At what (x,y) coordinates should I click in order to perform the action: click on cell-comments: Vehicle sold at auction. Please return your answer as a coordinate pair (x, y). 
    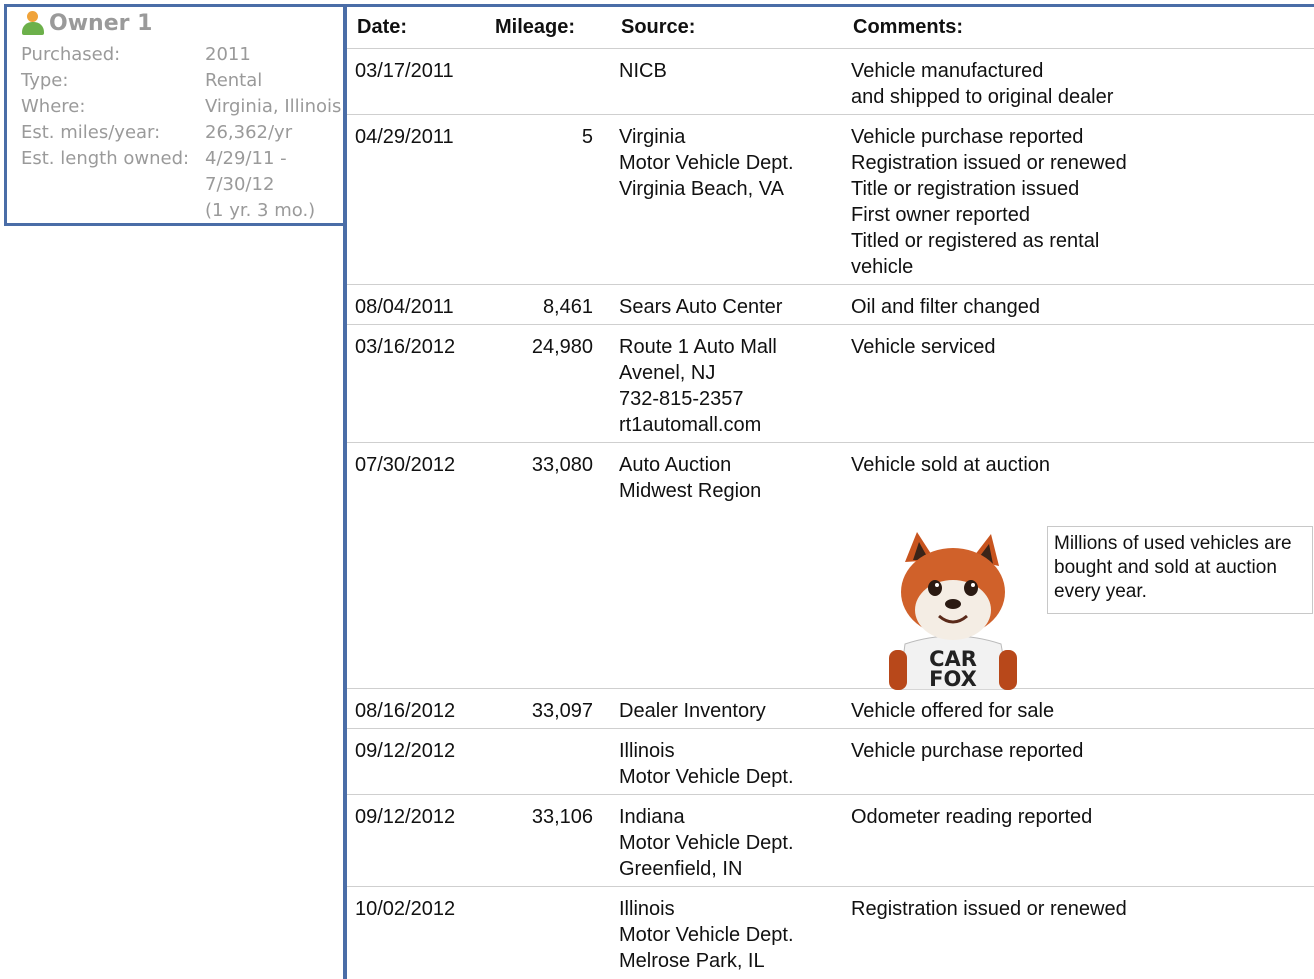
    Looking at the image, I should click on (951, 465).